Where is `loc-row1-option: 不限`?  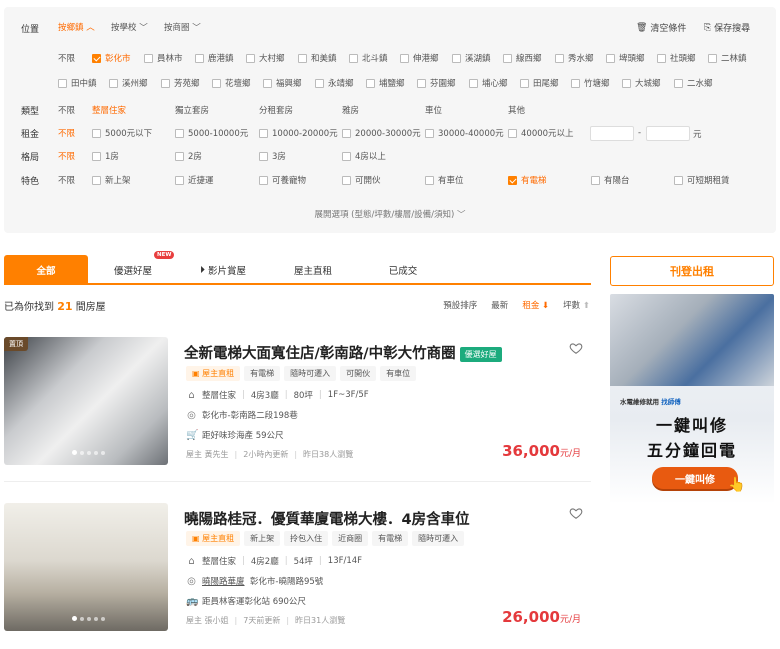 loc-row1-option: 不限 is located at coordinates (66, 58).